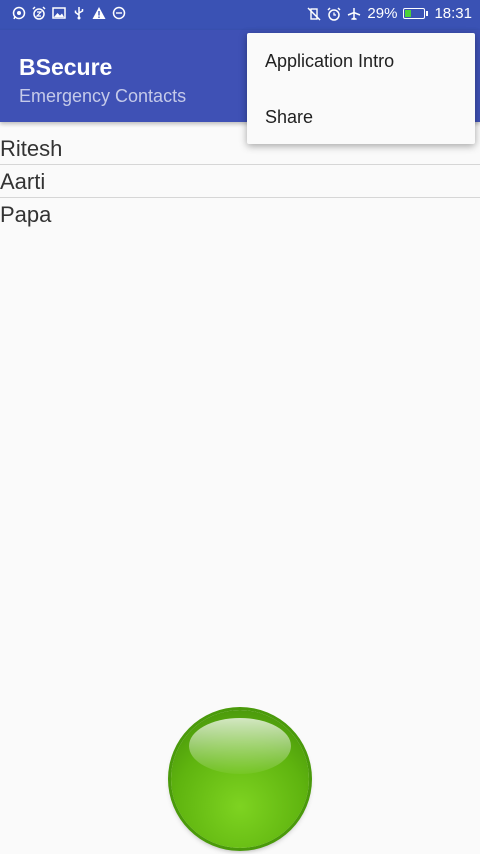  What do you see at coordinates (59, 13) in the screenshot?
I see `image-icon` at bounding box center [59, 13].